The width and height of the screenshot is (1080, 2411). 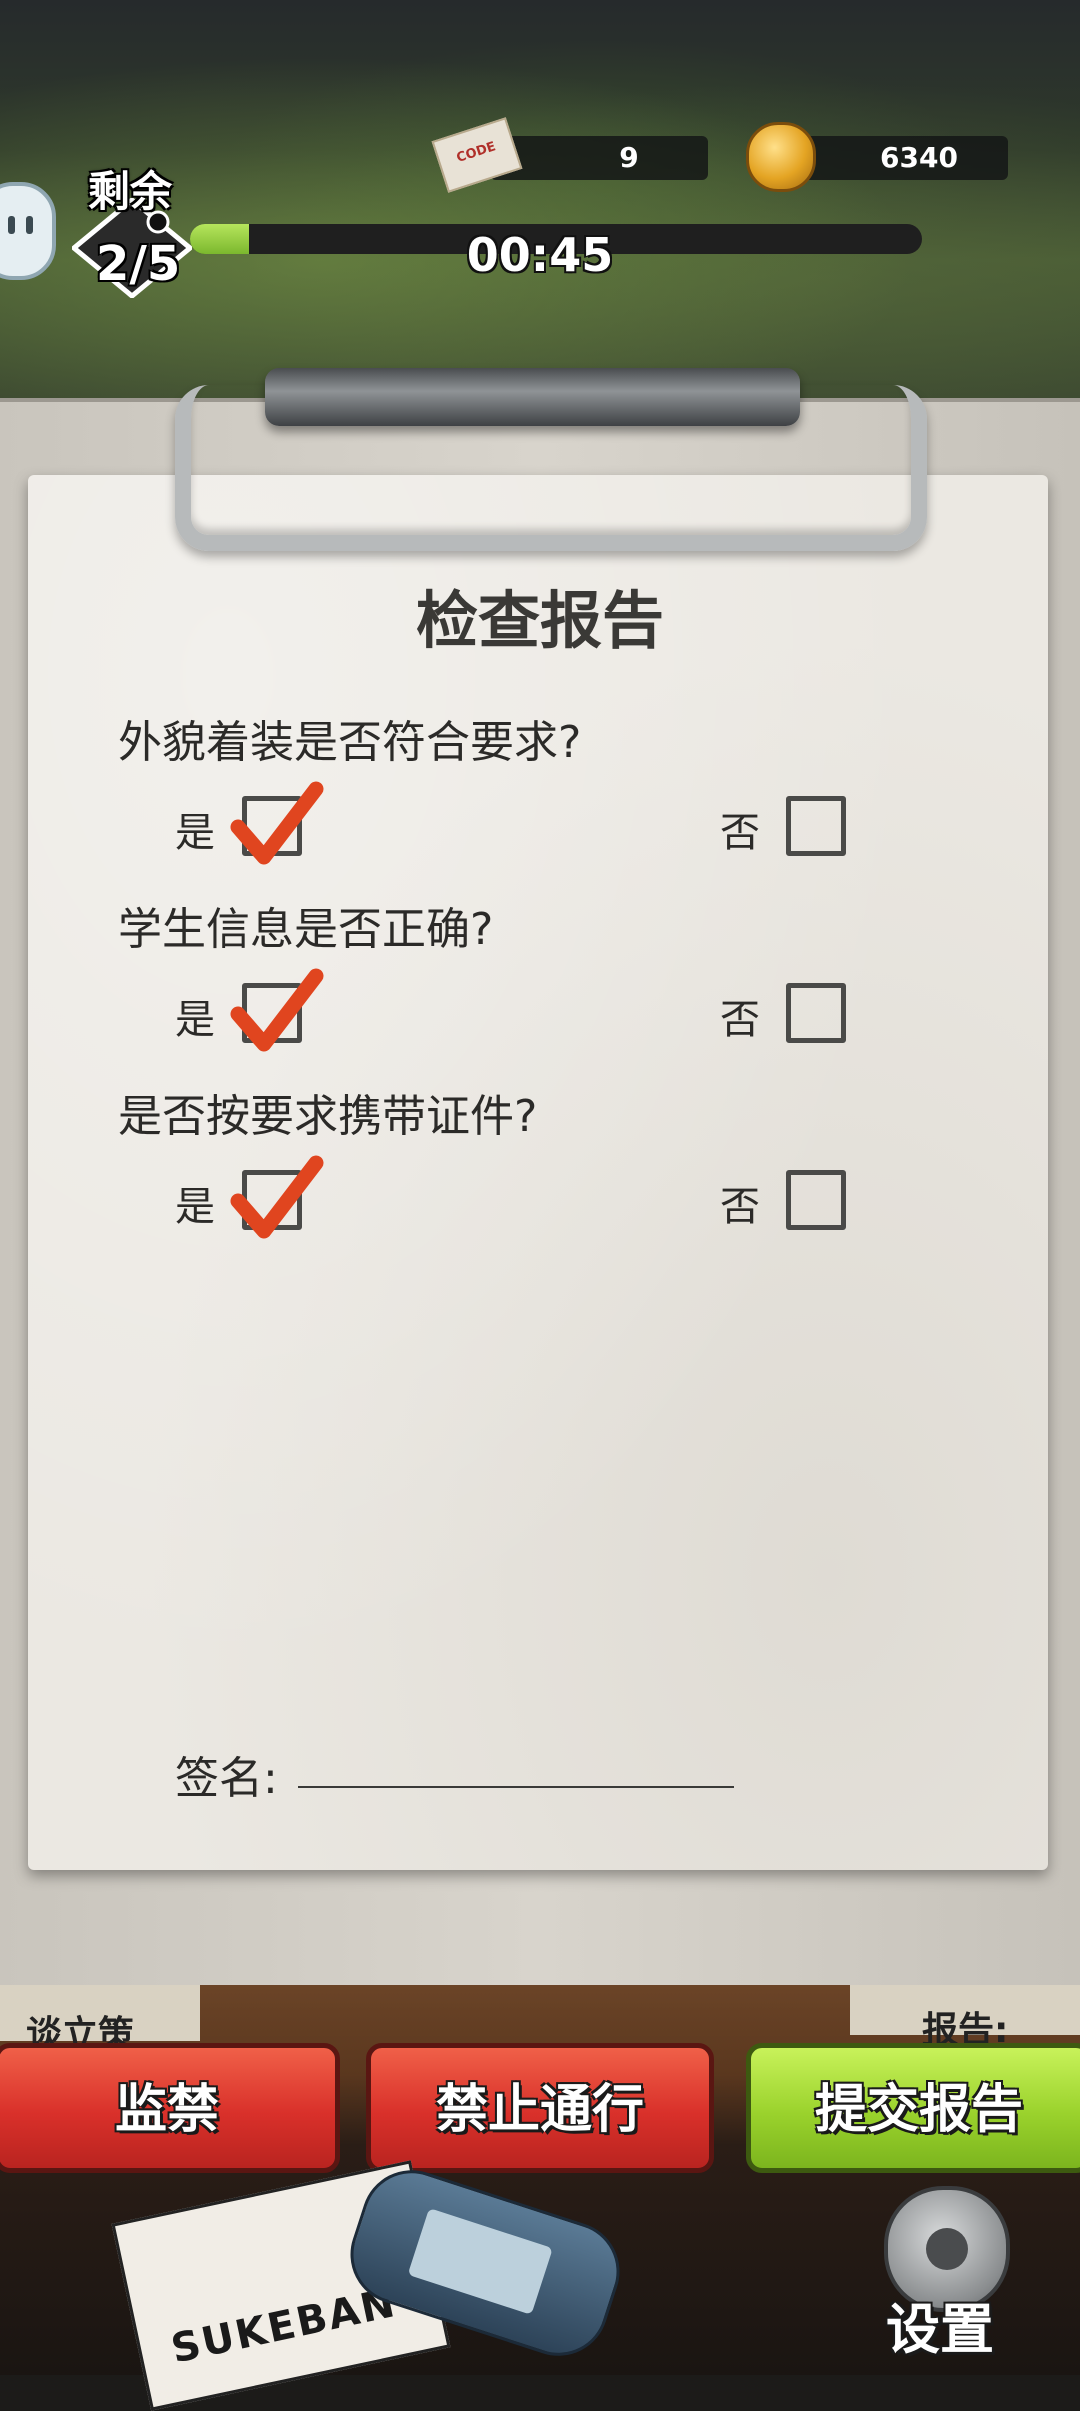 What do you see at coordinates (219, 239) in the screenshot?
I see `time-progress-fill` at bounding box center [219, 239].